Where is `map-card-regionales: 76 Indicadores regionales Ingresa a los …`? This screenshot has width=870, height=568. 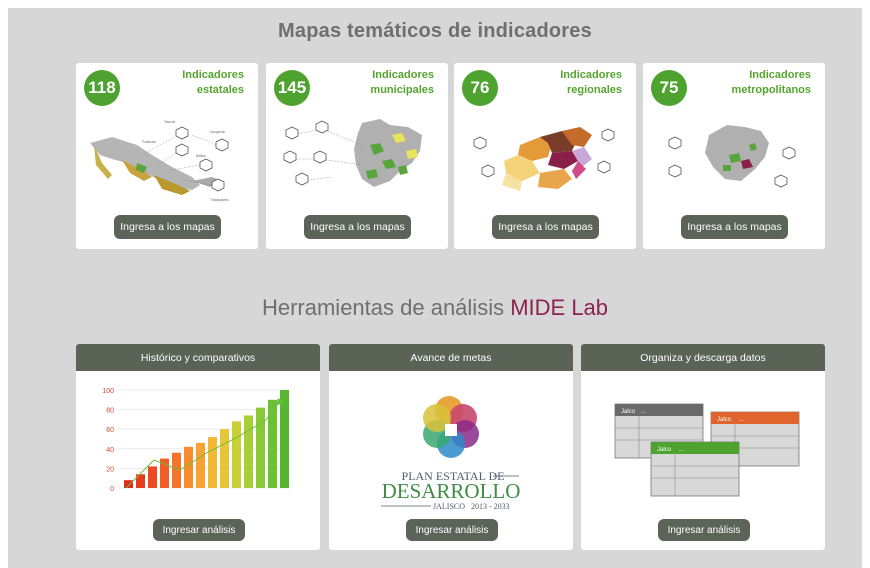 map-card-regionales: 76 Indicadores regionales Ingresa a los … is located at coordinates (545, 156).